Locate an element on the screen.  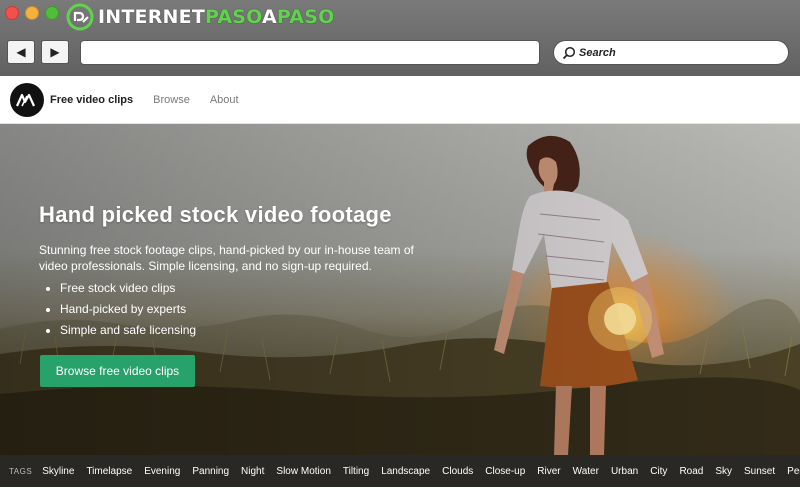
back-arrow-icon: ◀ is located at coordinates (21, 52).